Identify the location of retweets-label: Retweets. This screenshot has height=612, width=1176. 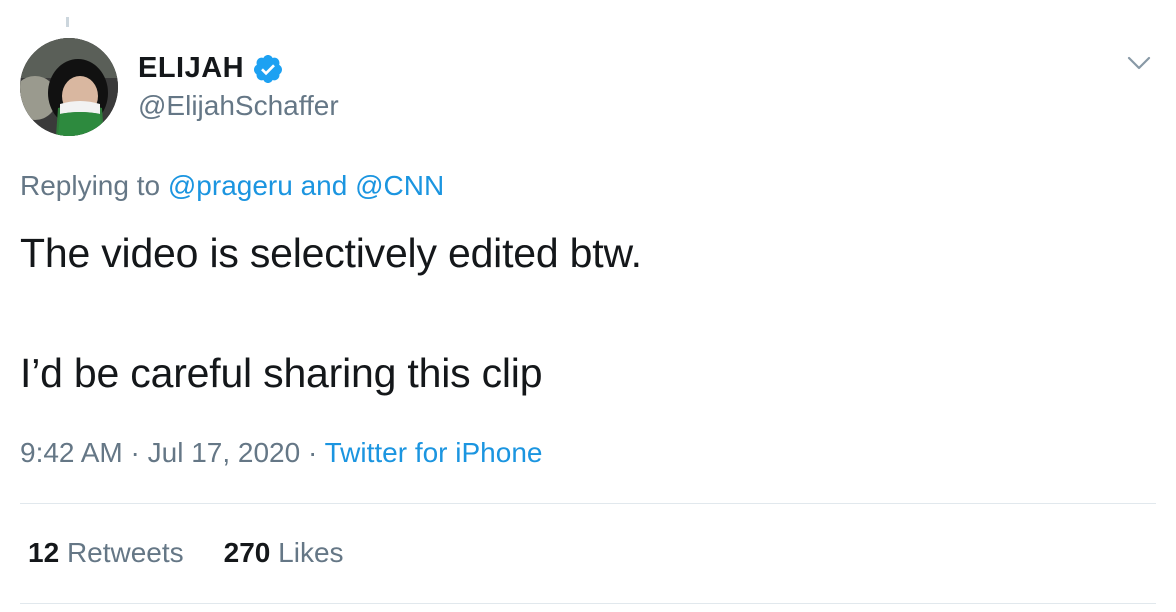
(125, 552).